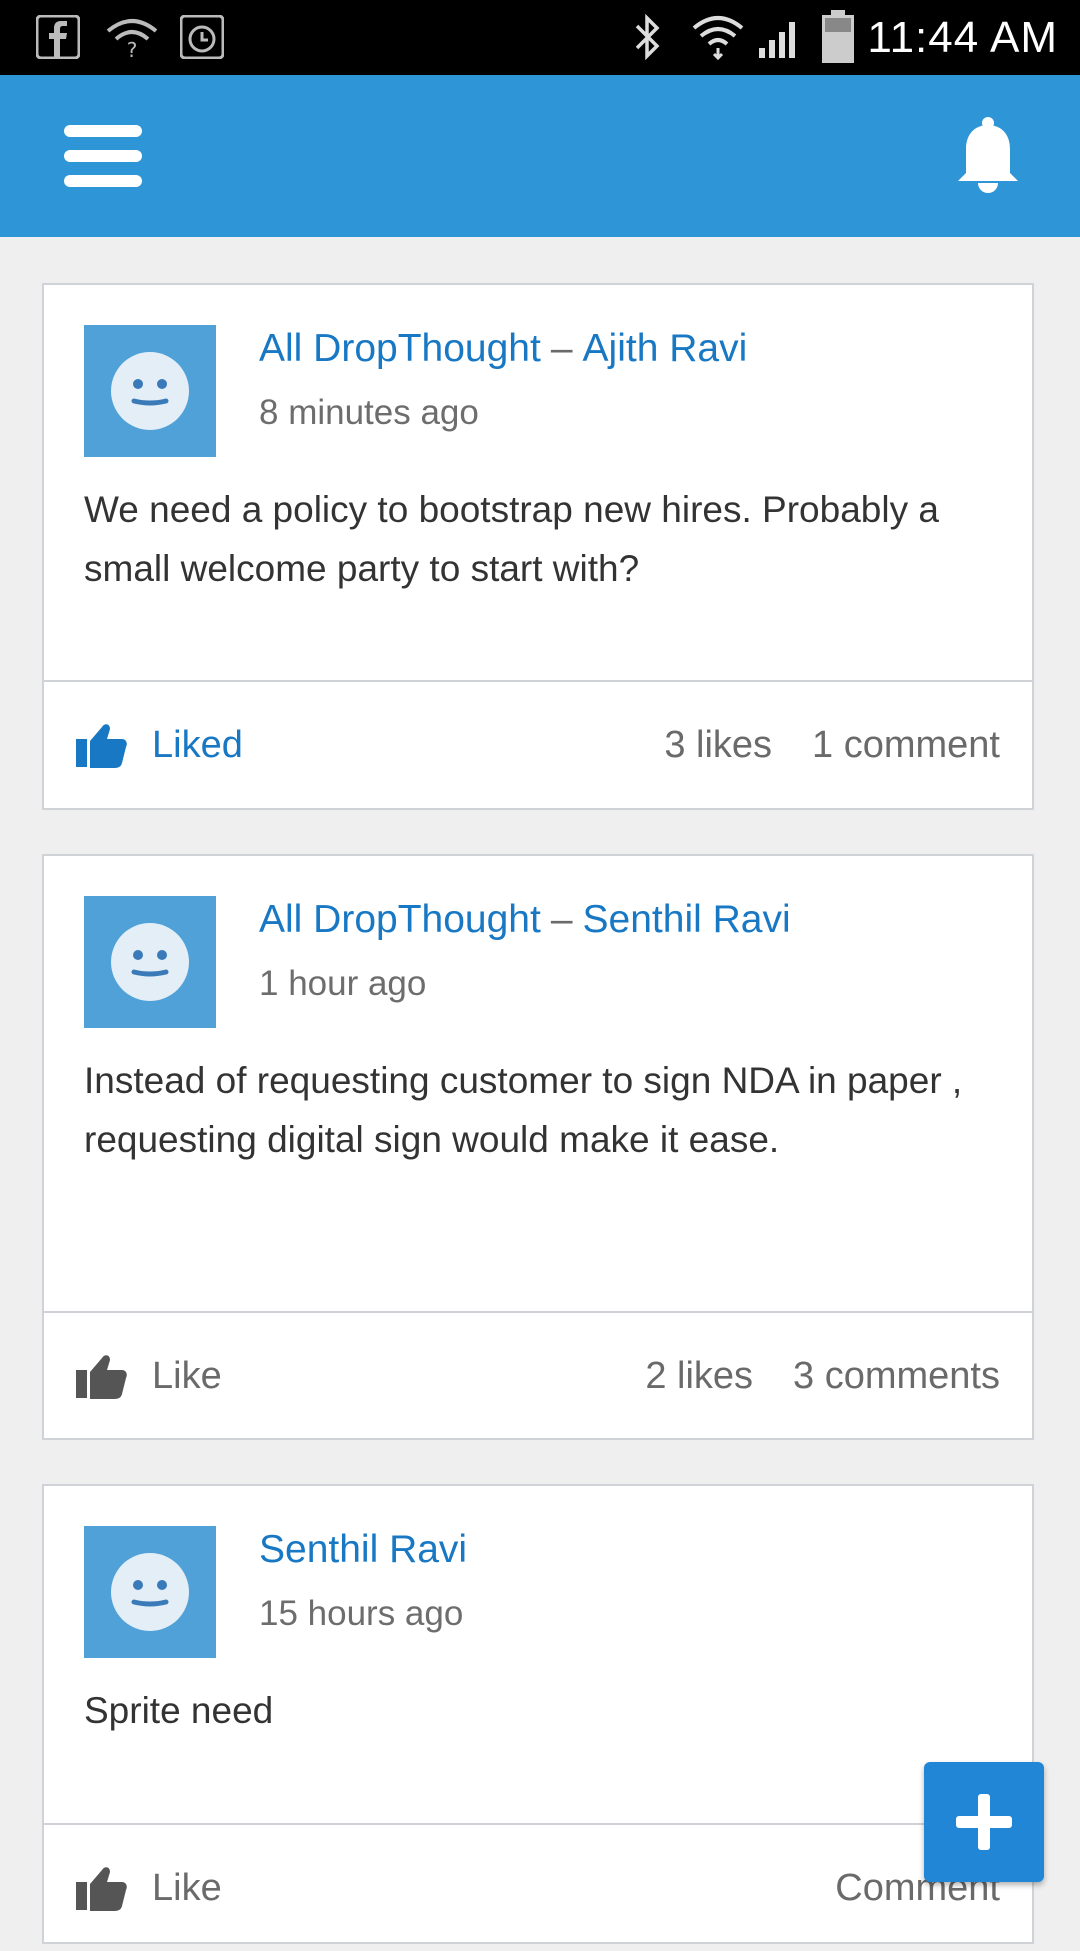 This screenshot has width=1080, height=1951. What do you see at coordinates (906, 745) in the screenshot?
I see `comments-count: 1 comment` at bounding box center [906, 745].